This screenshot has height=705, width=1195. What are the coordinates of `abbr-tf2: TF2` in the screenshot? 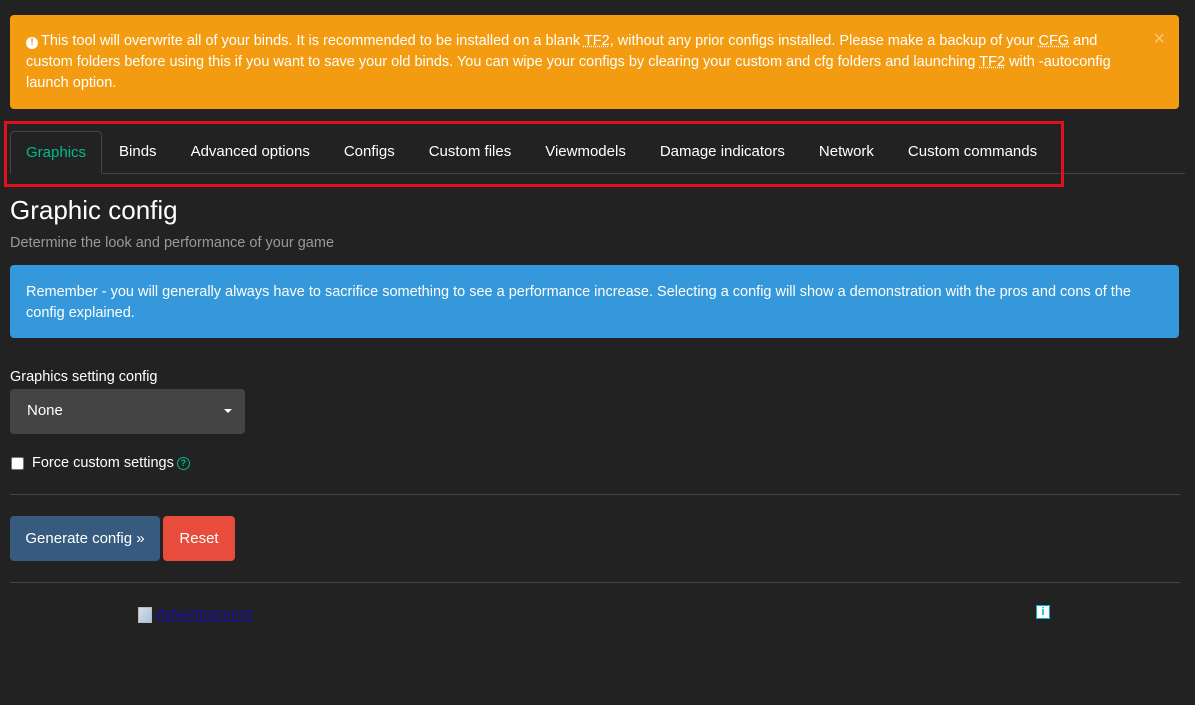 It's located at (596, 41).